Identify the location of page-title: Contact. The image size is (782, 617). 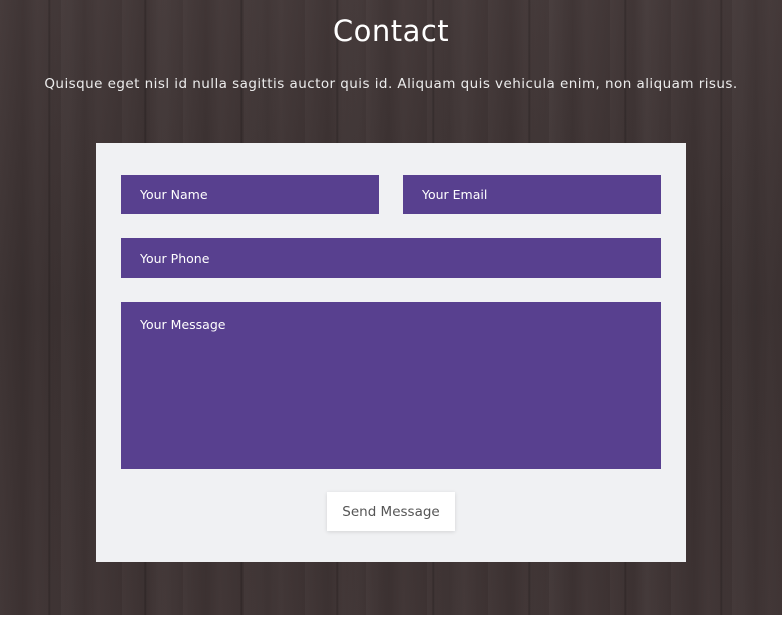
(391, 31).